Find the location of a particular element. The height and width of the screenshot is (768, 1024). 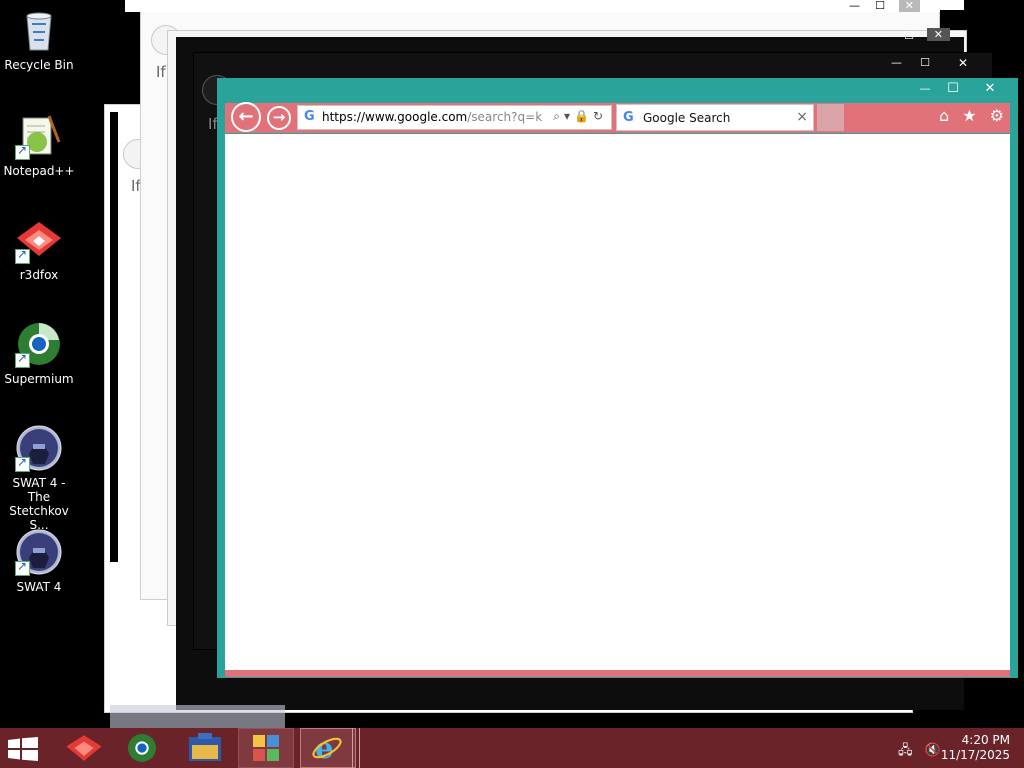

desktop-icon-label: Recycle Bin is located at coordinates (39, 65).